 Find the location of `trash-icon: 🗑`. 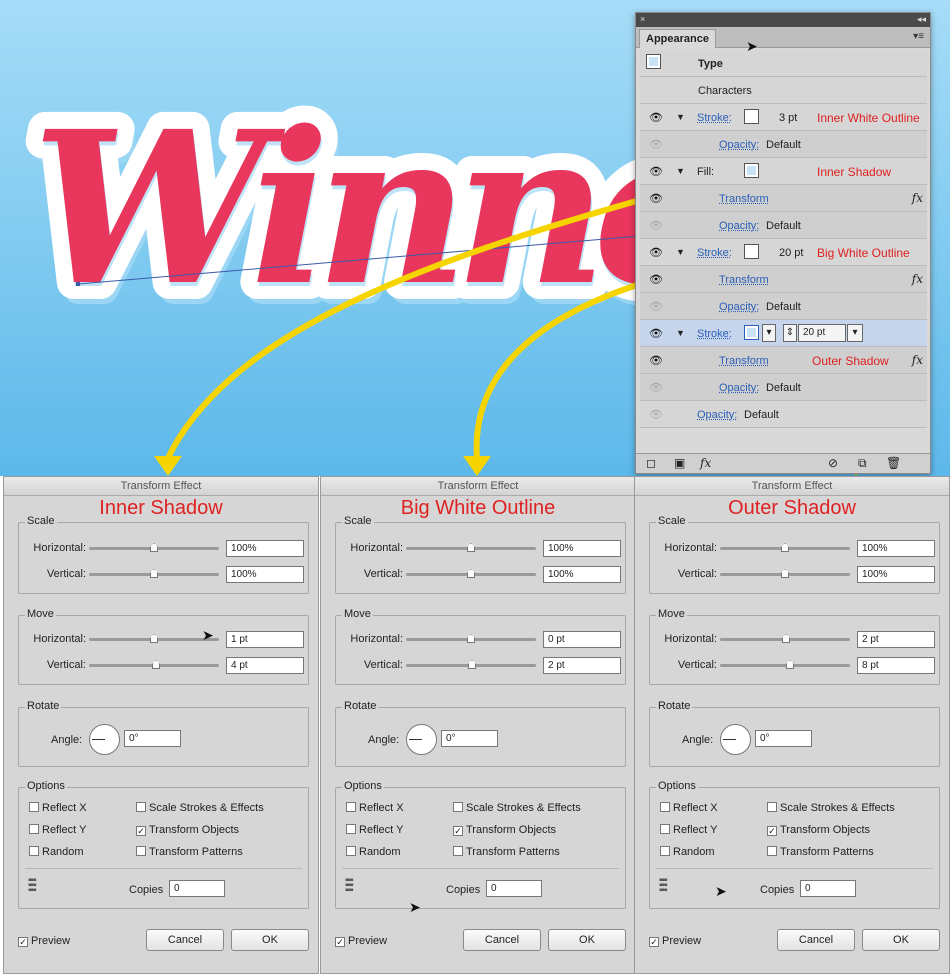

trash-icon: 🗑 is located at coordinates (893, 463).